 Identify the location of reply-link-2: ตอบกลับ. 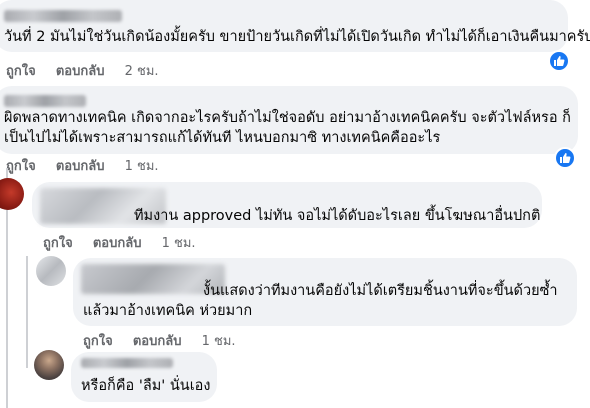
(80, 167).